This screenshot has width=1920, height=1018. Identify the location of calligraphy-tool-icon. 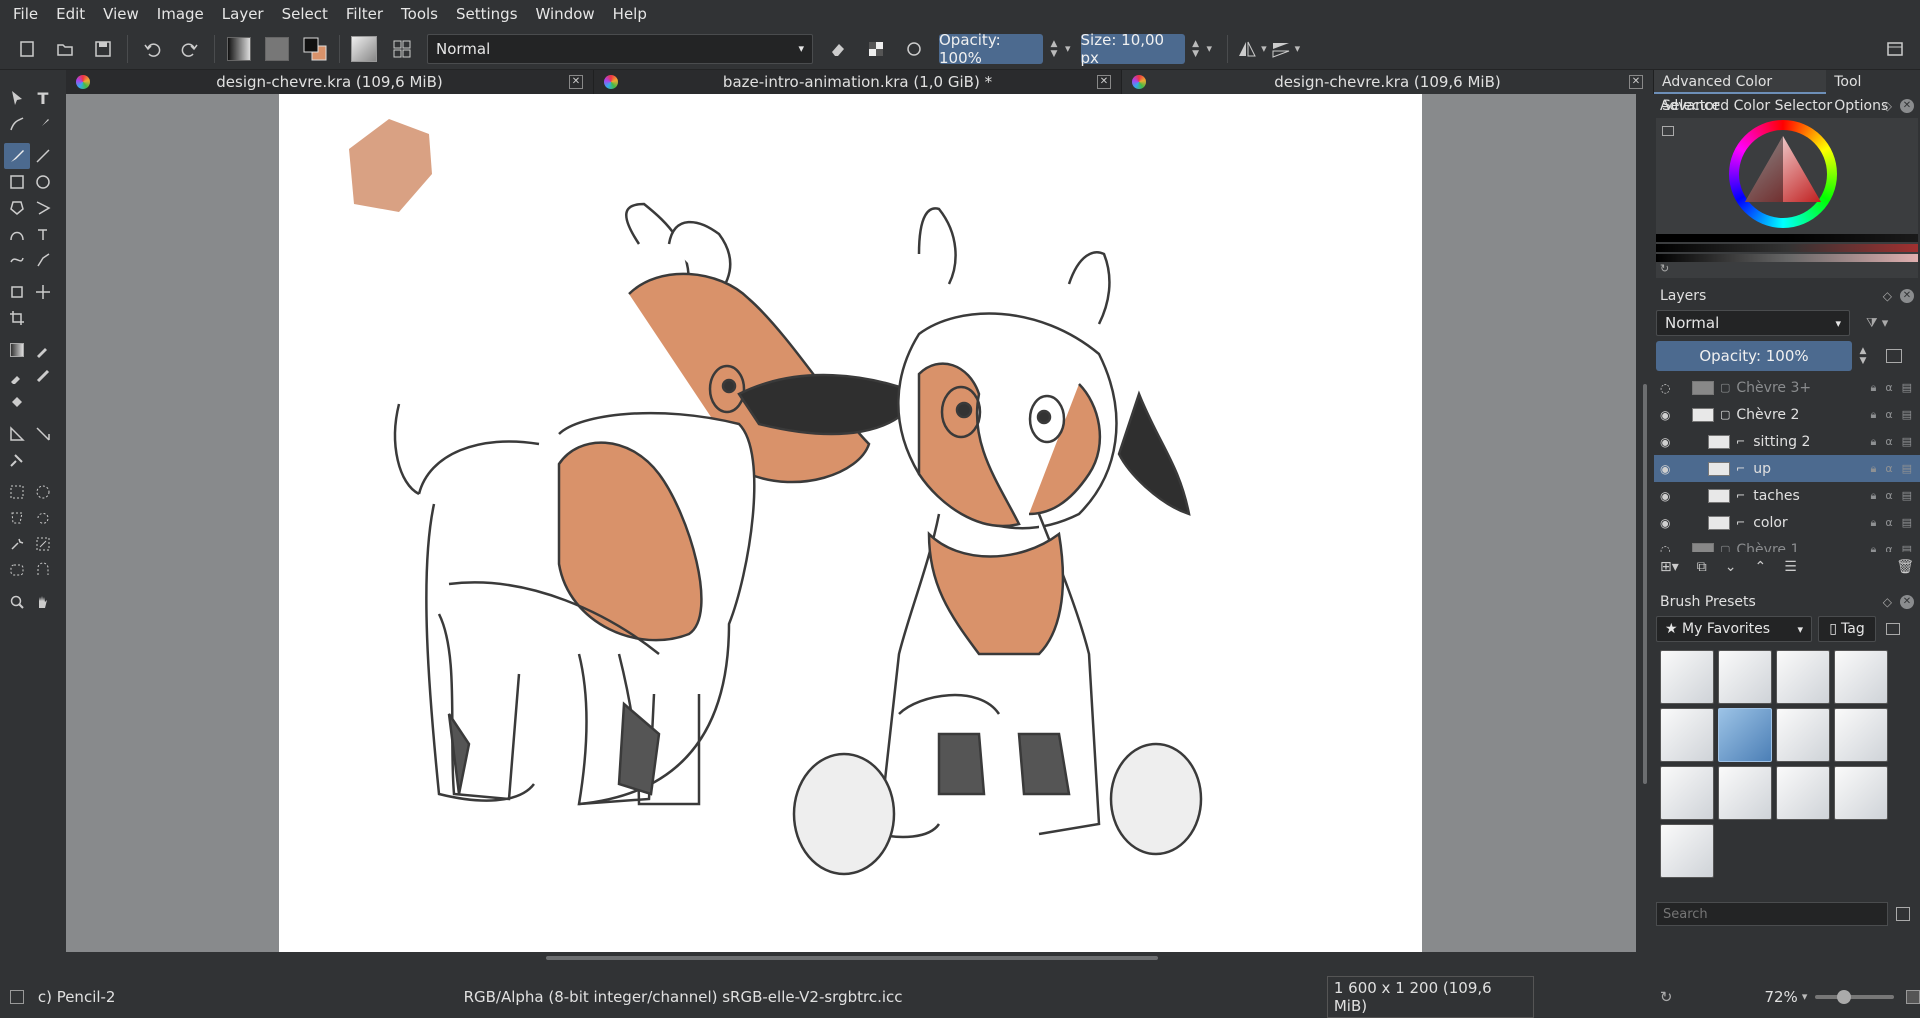
(43, 124).